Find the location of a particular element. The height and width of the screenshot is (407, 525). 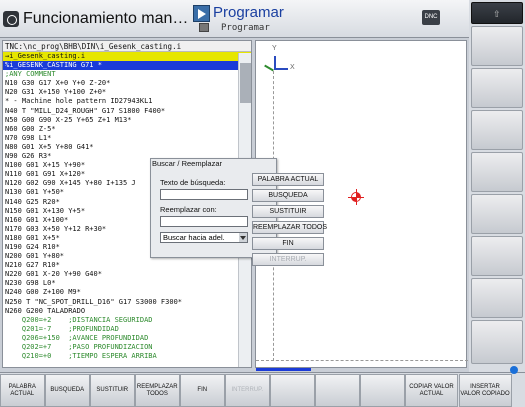

softkey-3: REEMPLAZAR TODOS is located at coordinates (157, 390).